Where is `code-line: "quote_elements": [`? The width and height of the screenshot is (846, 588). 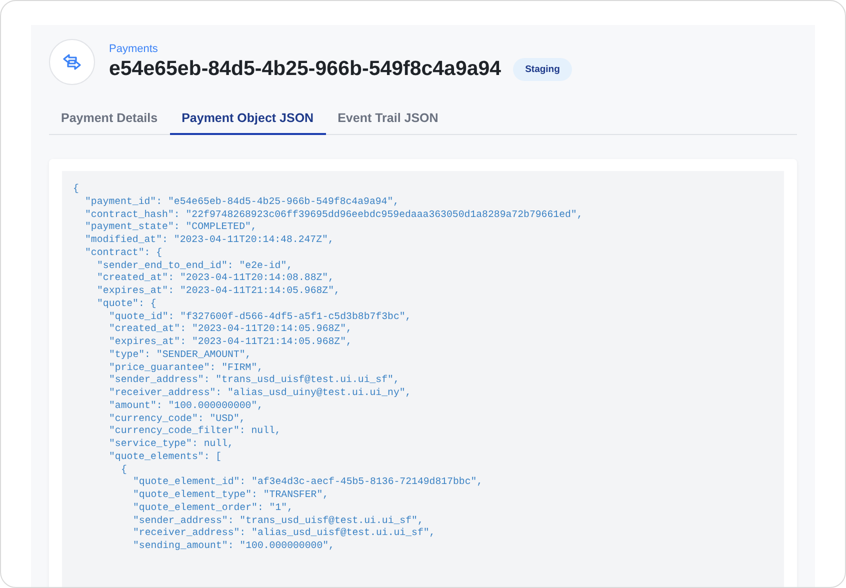
code-line: "quote_elements": [ is located at coordinates (166, 457).